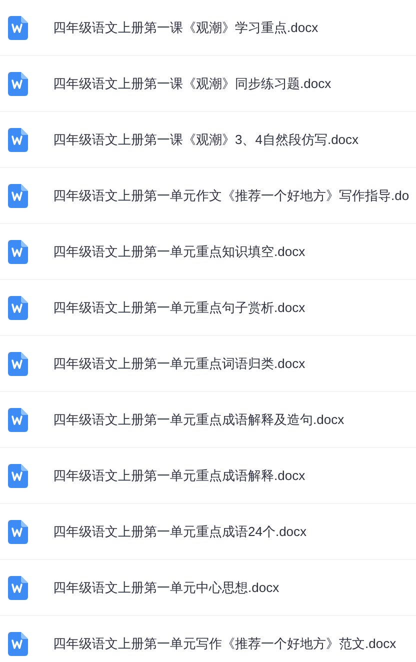  What do you see at coordinates (179, 475) in the screenshot?
I see `file-name: 四年级语文上册第一单元重点成语解释.docx` at bounding box center [179, 475].